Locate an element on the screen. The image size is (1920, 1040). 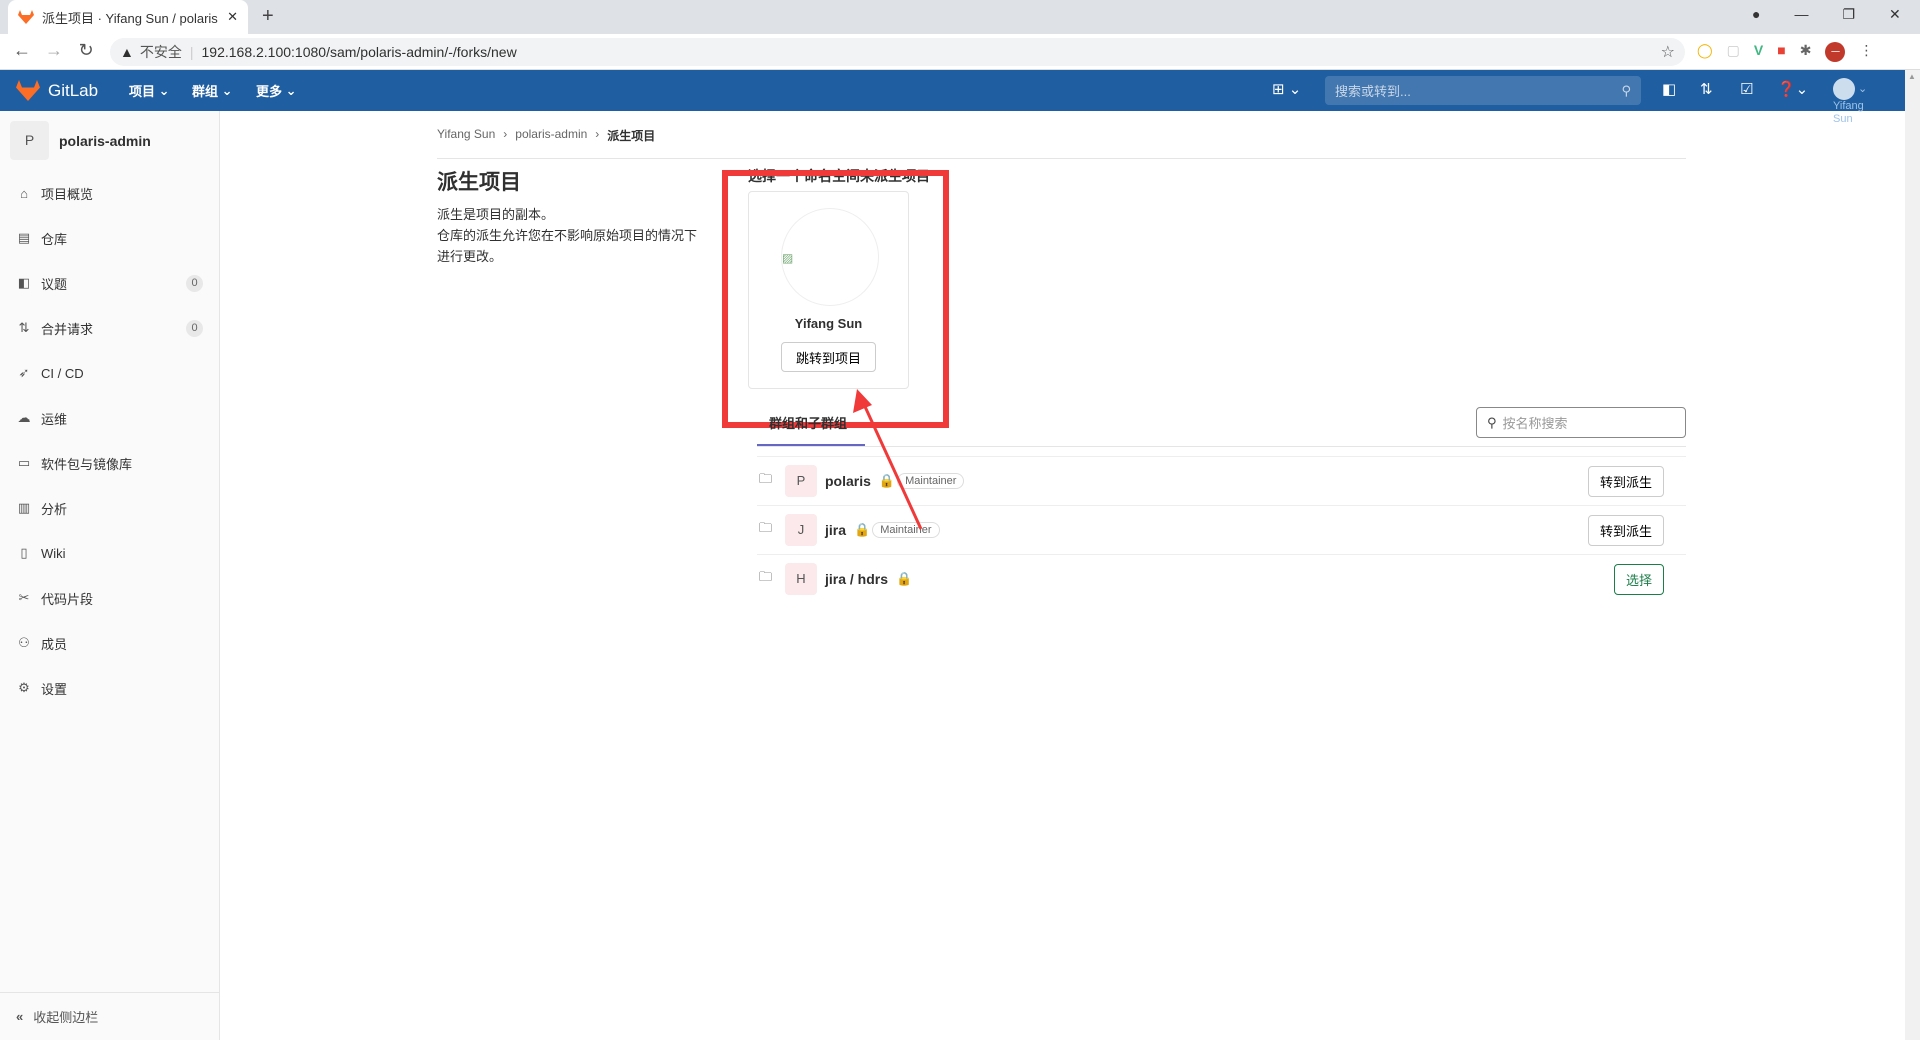
page-title: 派生项目 is located at coordinates (479, 182).